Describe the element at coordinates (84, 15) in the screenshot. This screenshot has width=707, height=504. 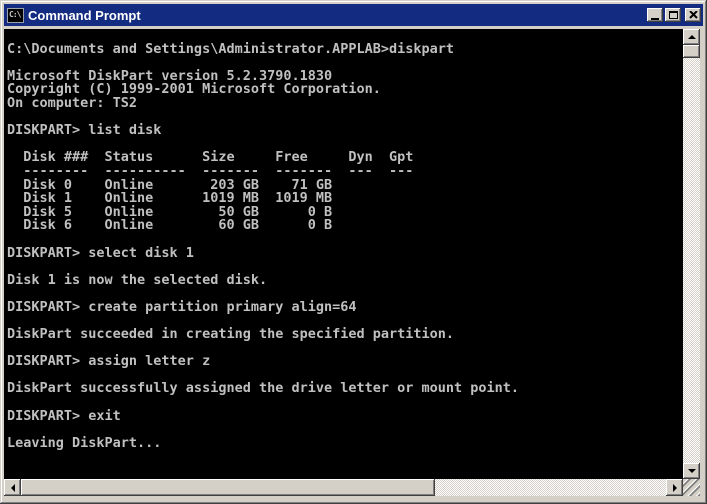
I see `window-title: Command Prompt` at that location.